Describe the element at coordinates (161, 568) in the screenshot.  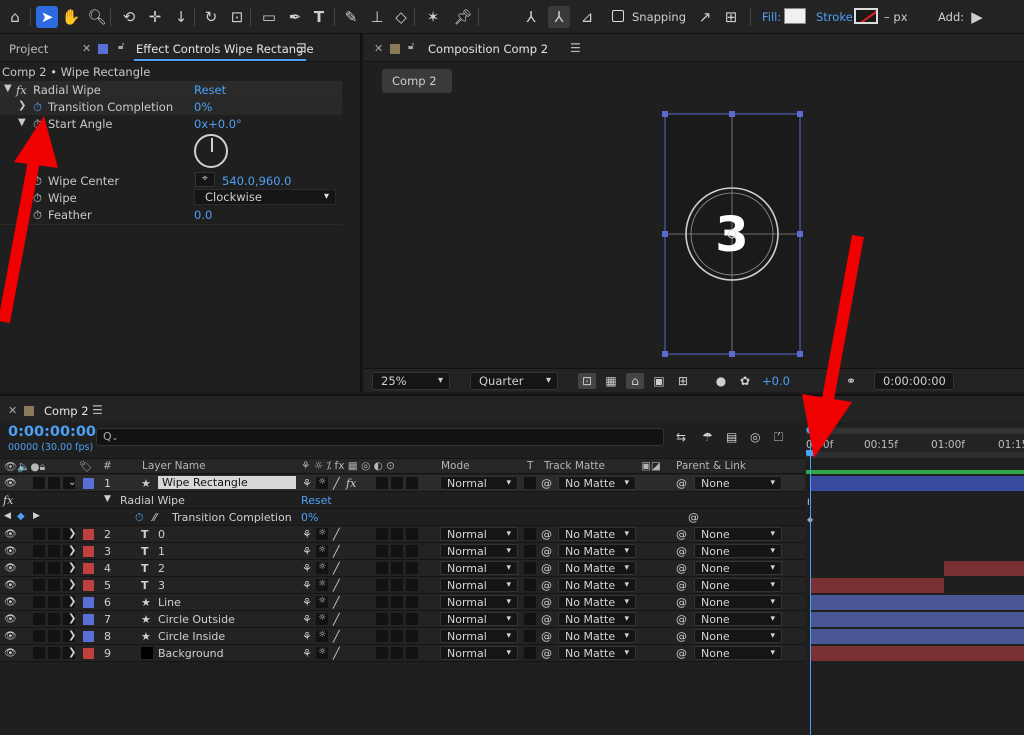
I see `layer-name: 2` at that location.